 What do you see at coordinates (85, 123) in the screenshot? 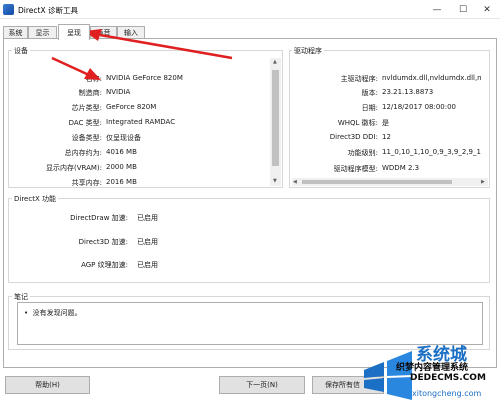
I see `device-dac-key: DAC 类型:` at bounding box center [85, 123].